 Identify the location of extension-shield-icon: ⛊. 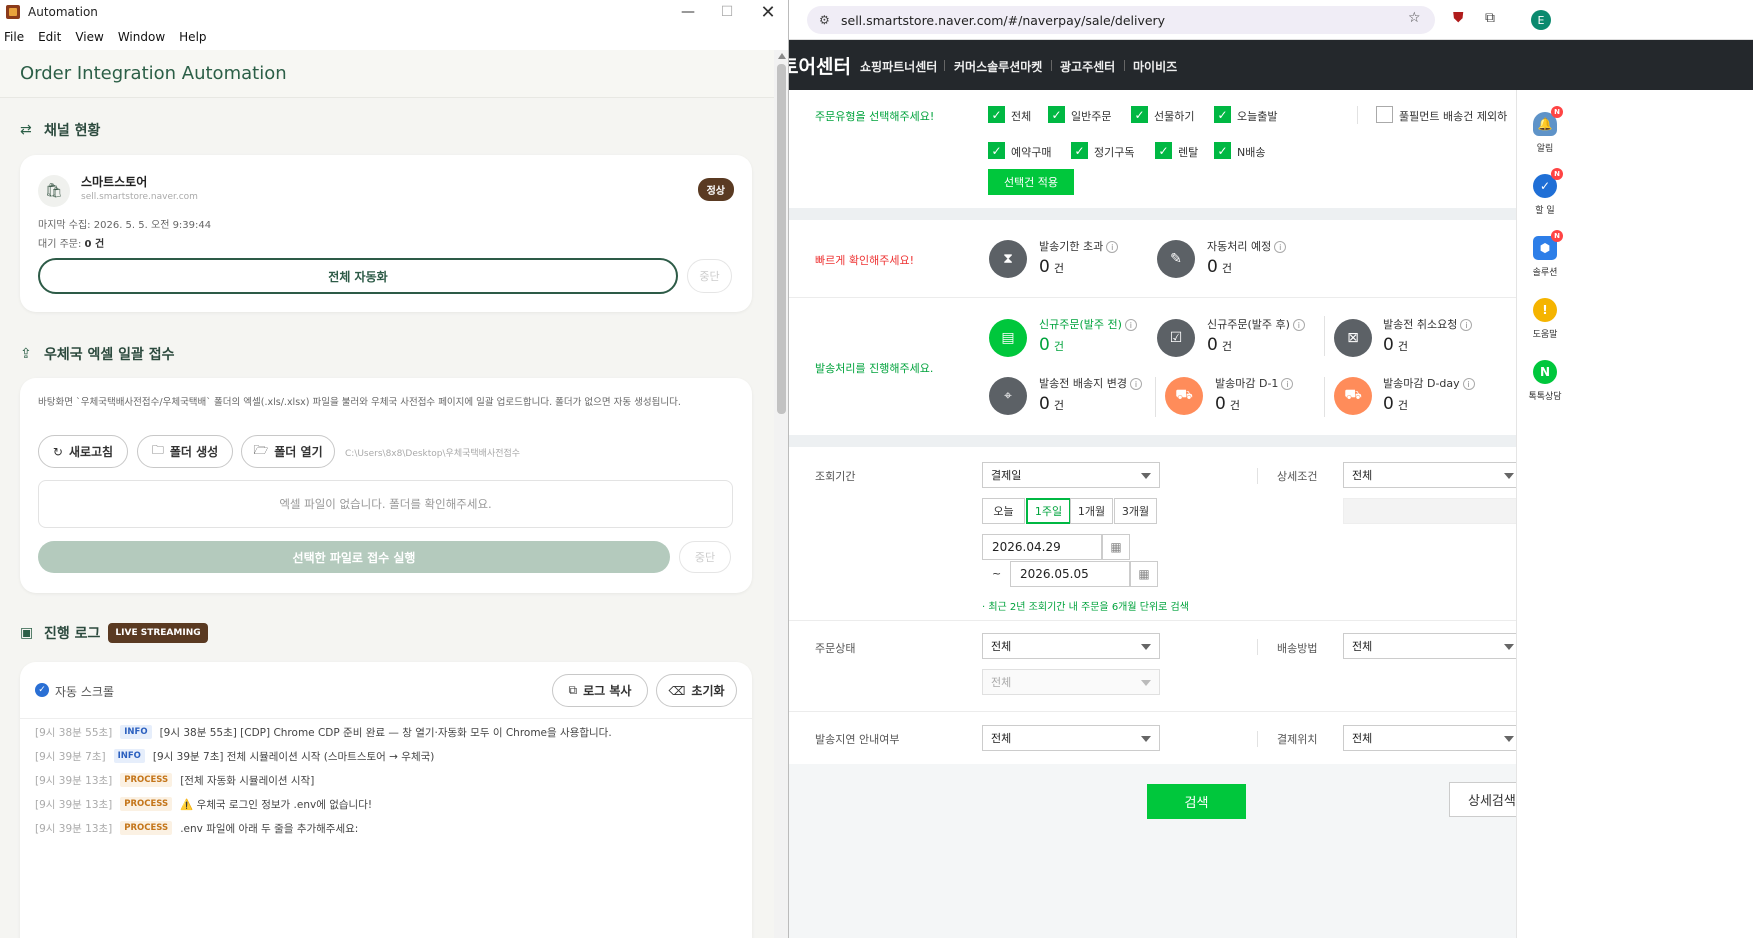
(1458, 18).